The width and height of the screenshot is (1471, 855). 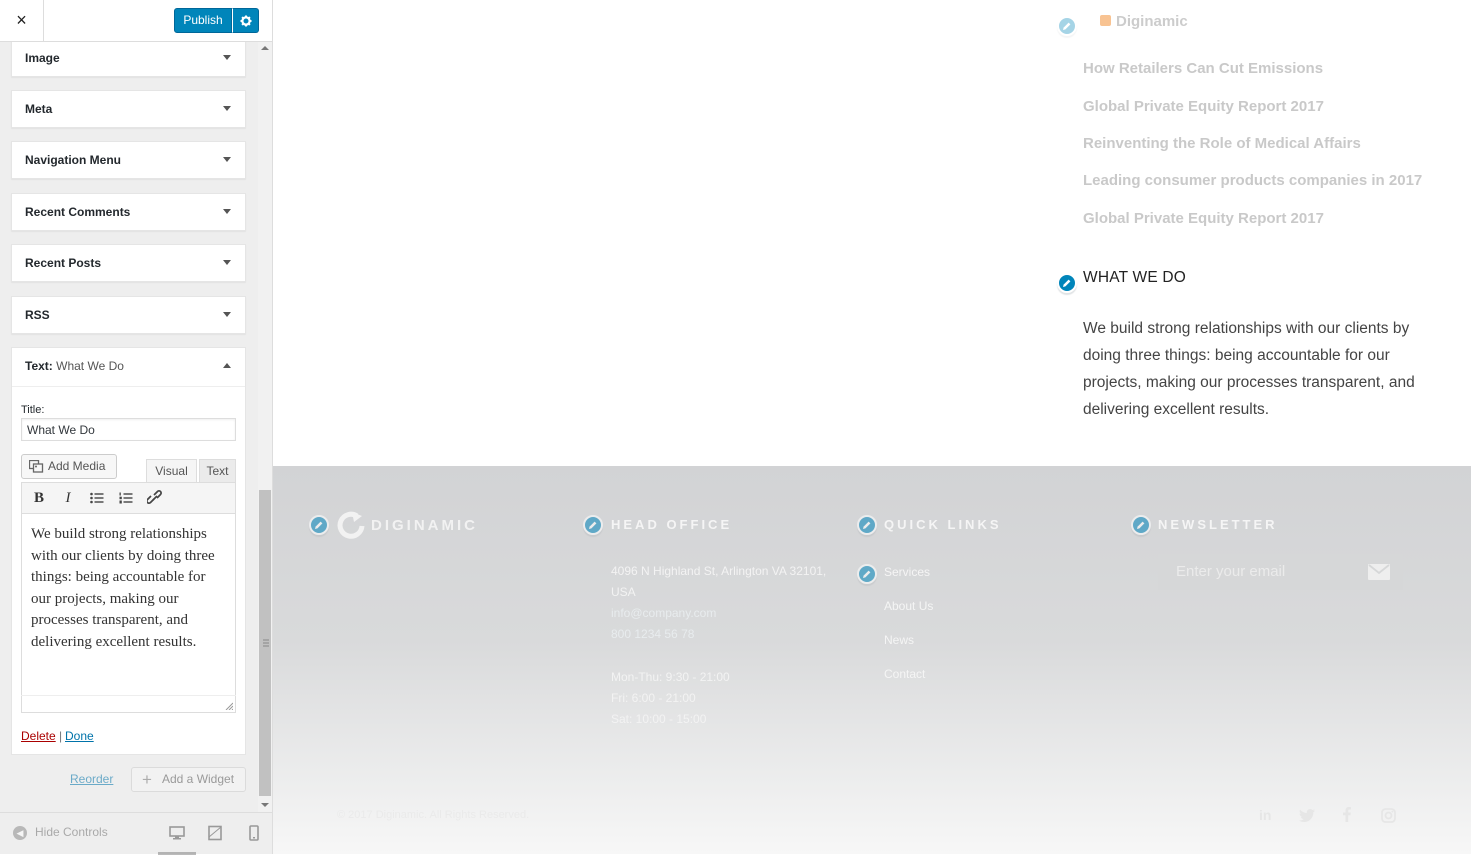 I want to click on scroll-thumb, so click(x=265, y=643).